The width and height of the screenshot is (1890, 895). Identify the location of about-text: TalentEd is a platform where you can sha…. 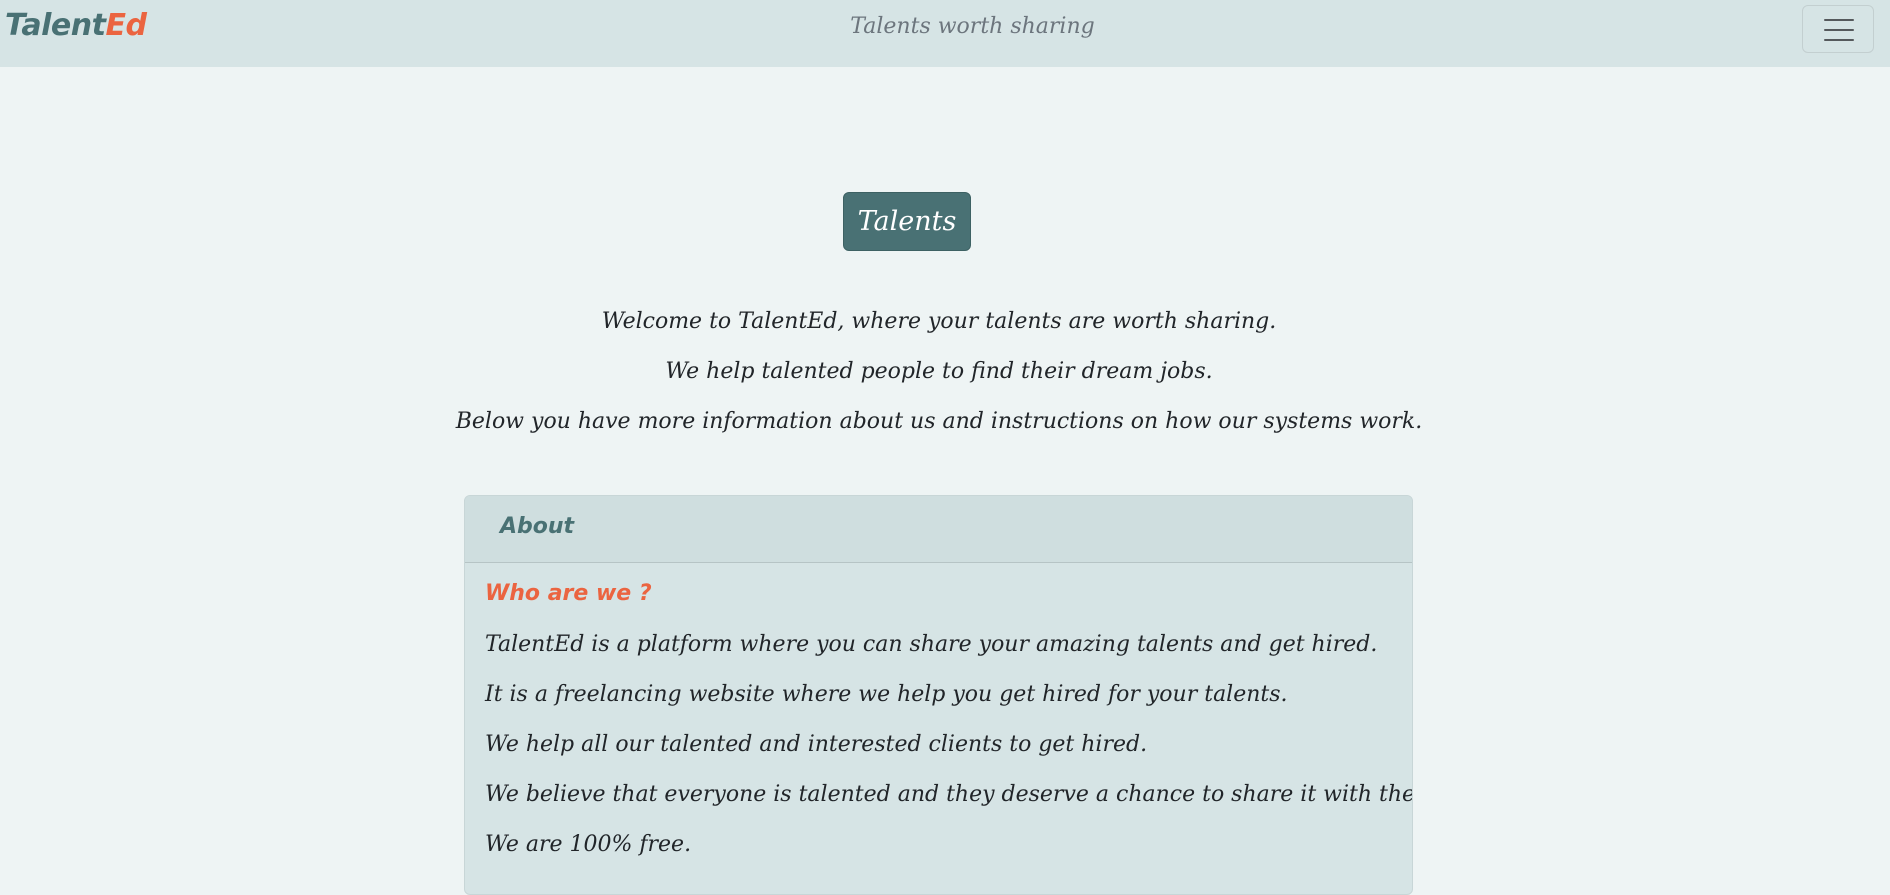
(949, 755).